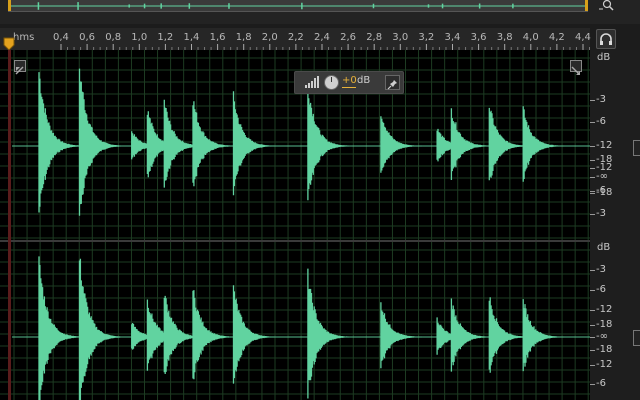 The width and height of the screenshot is (640, 400). I want to click on amplitude-value: +0, so click(349, 80).